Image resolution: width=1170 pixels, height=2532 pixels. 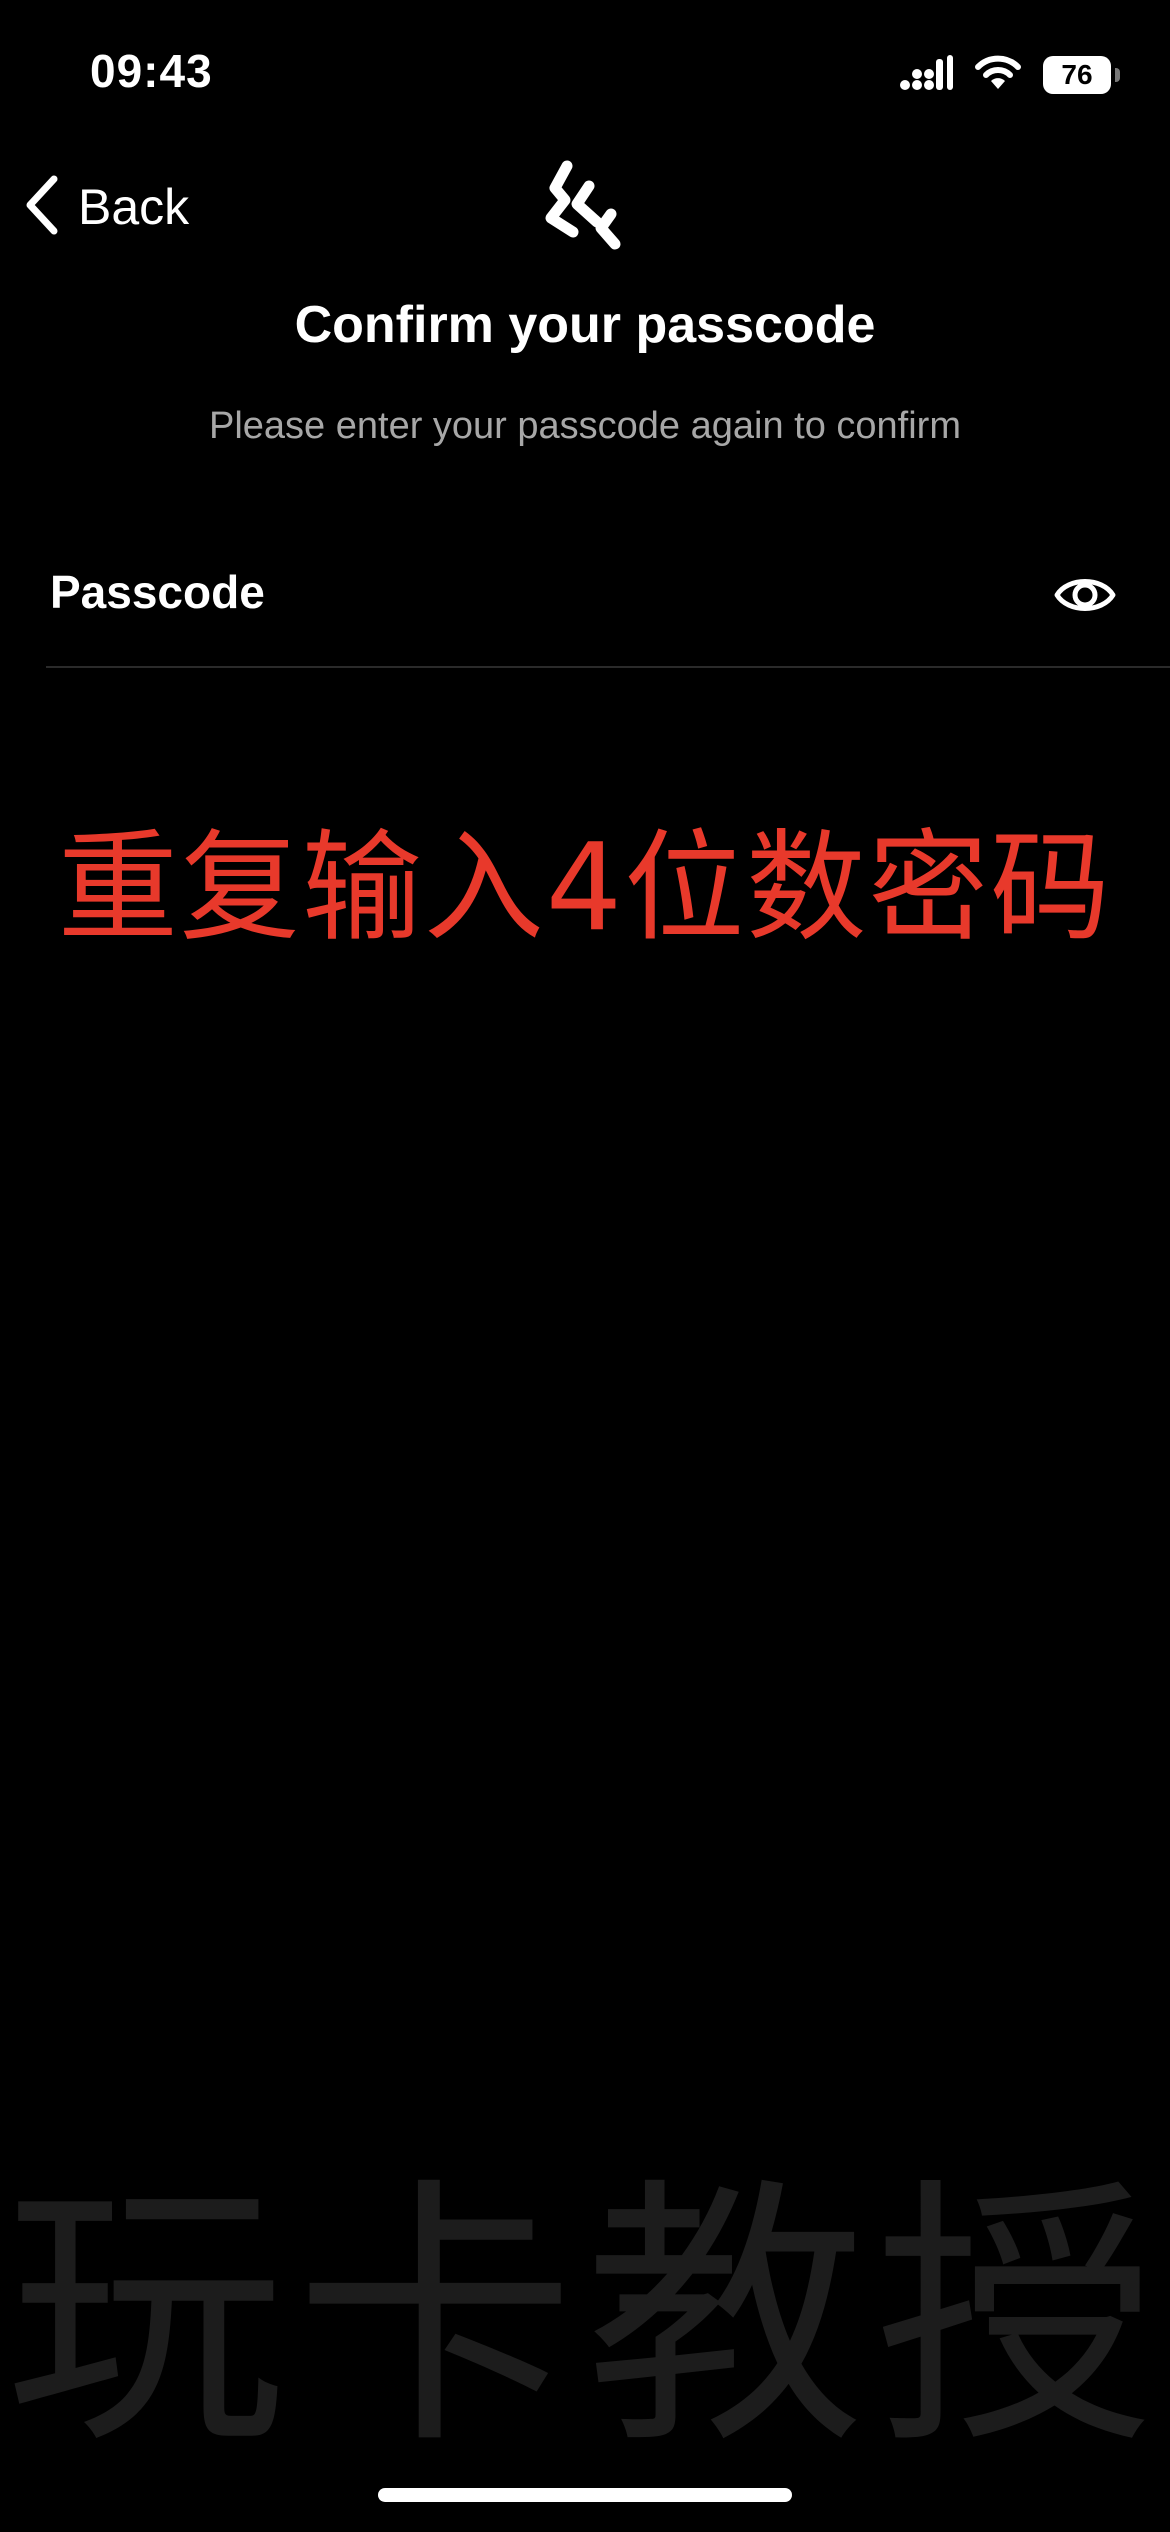 I want to click on back-button: Back, so click(x=106, y=207).